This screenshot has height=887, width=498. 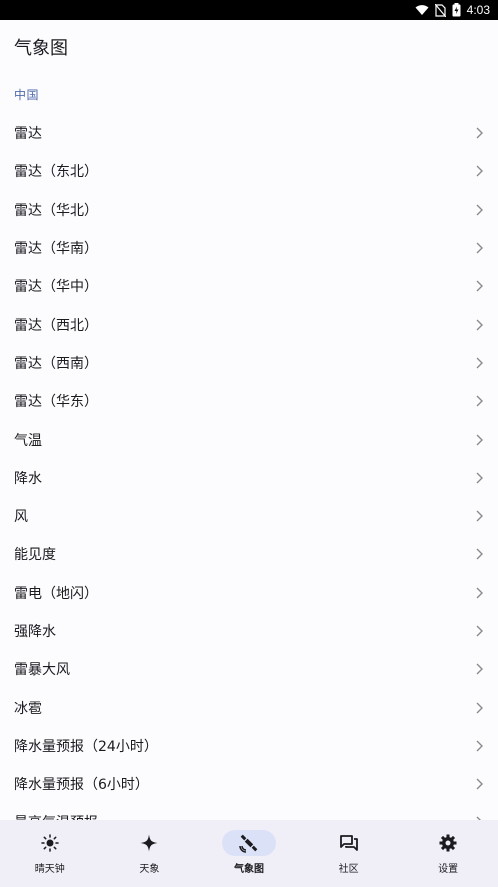 I want to click on list-item: 降水, so click(x=249, y=478).